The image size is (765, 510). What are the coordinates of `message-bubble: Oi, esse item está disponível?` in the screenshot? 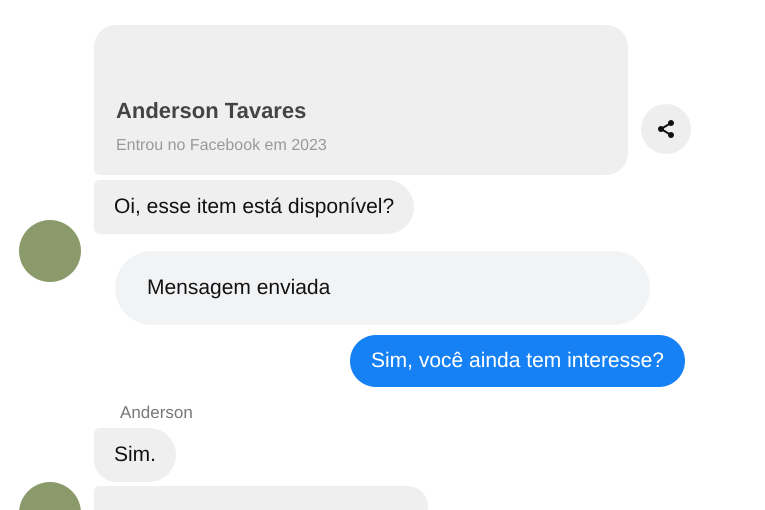 It's located at (254, 207).